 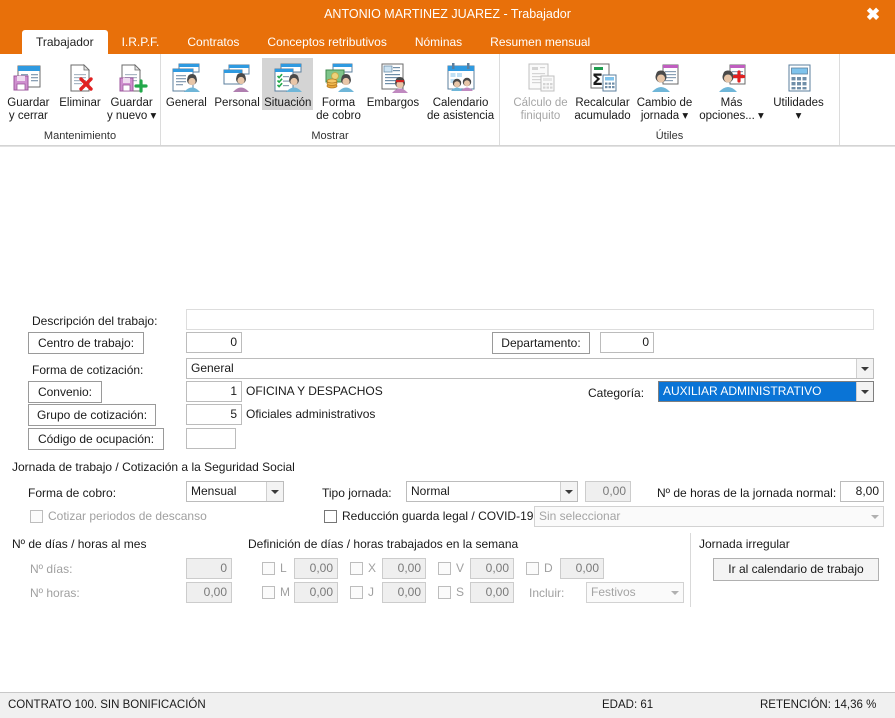 What do you see at coordinates (209, 592) in the screenshot?
I see `n-horas-input: 0,00` at bounding box center [209, 592].